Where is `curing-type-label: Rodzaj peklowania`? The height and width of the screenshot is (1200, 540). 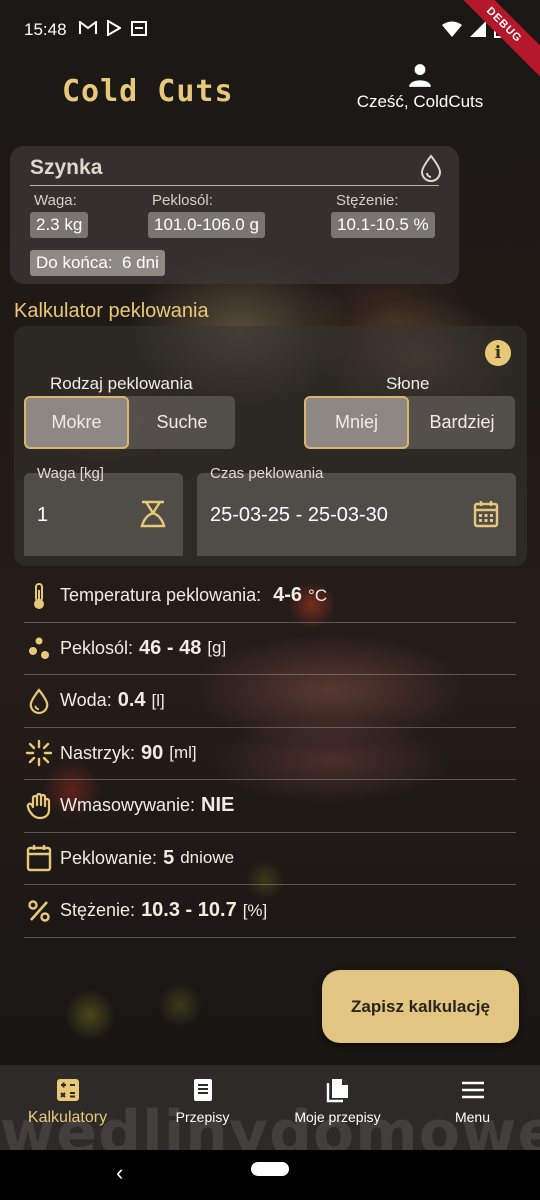
curing-type-label: Rodzaj peklowania is located at coordinates (121, 383).